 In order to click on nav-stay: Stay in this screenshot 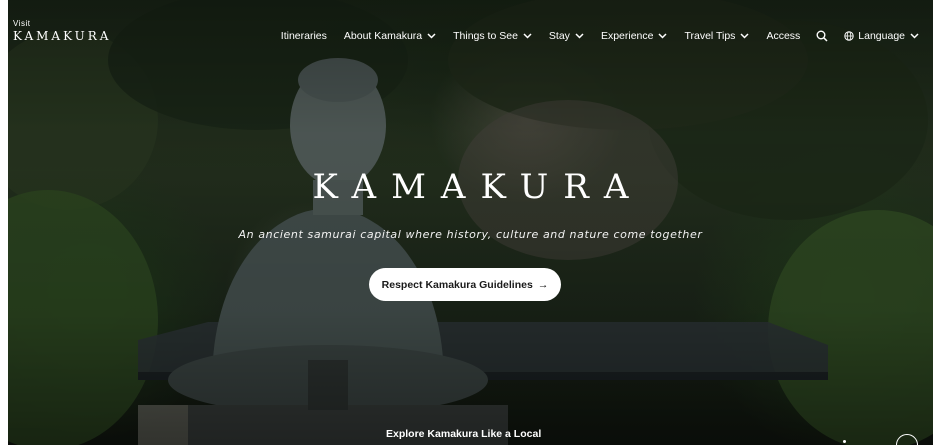, I will do `click(566, 36)`.